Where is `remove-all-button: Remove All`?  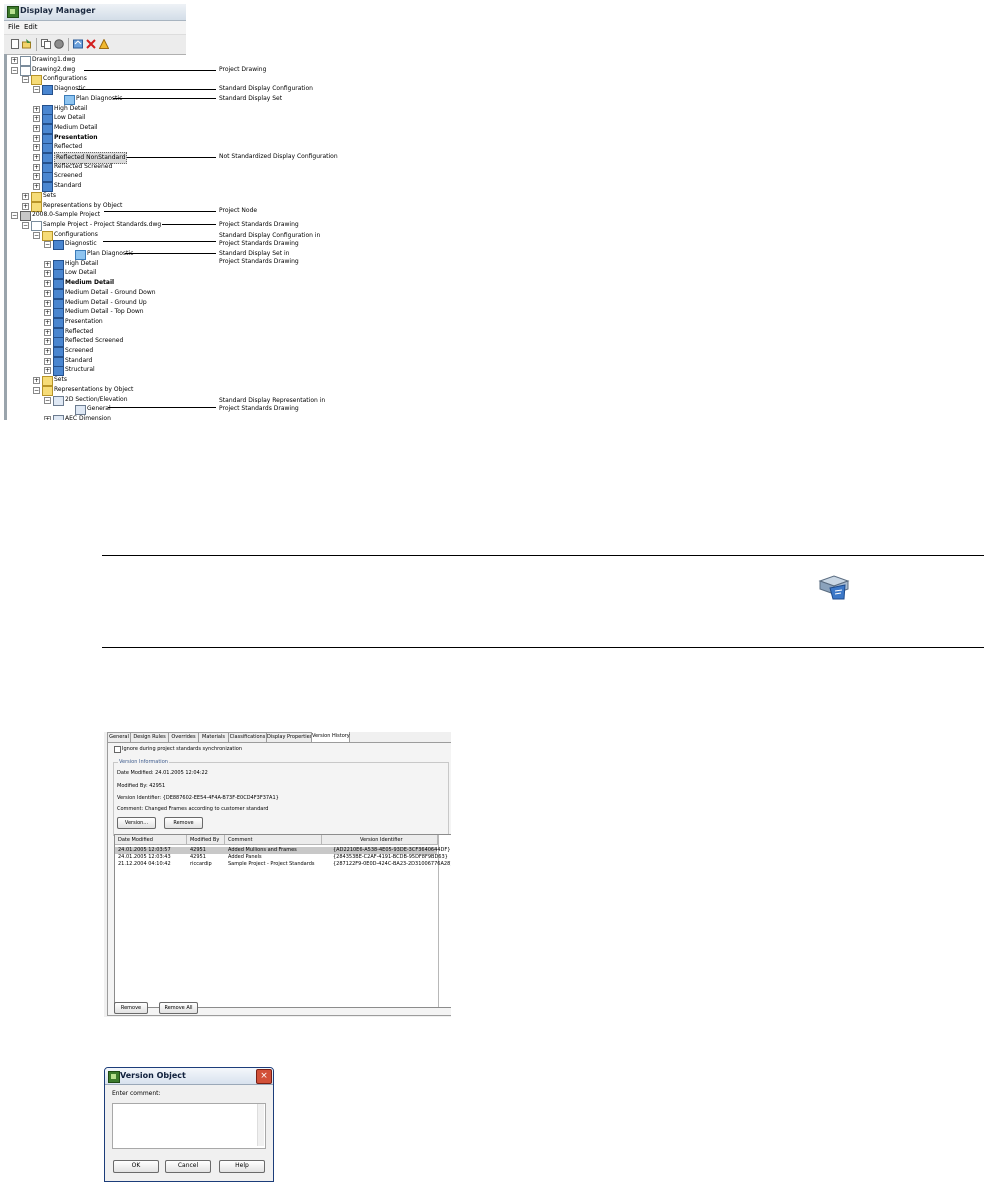
remove-all-button: Remove All is located at coordinates (178, 1008).